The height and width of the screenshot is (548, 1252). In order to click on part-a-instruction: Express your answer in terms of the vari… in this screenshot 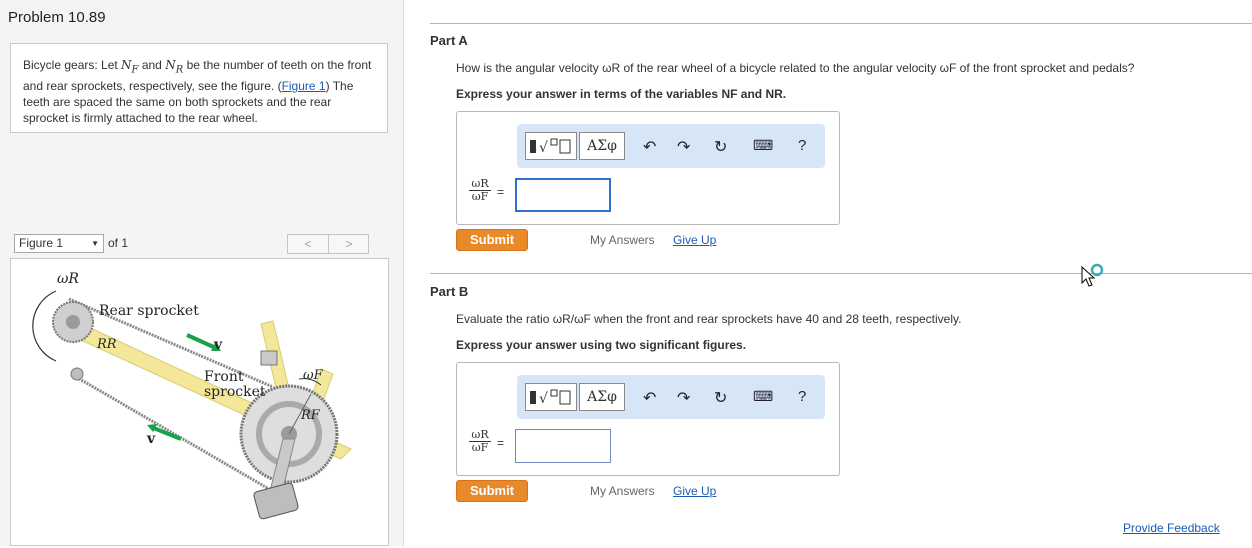, I will do `click(621, 94)`.